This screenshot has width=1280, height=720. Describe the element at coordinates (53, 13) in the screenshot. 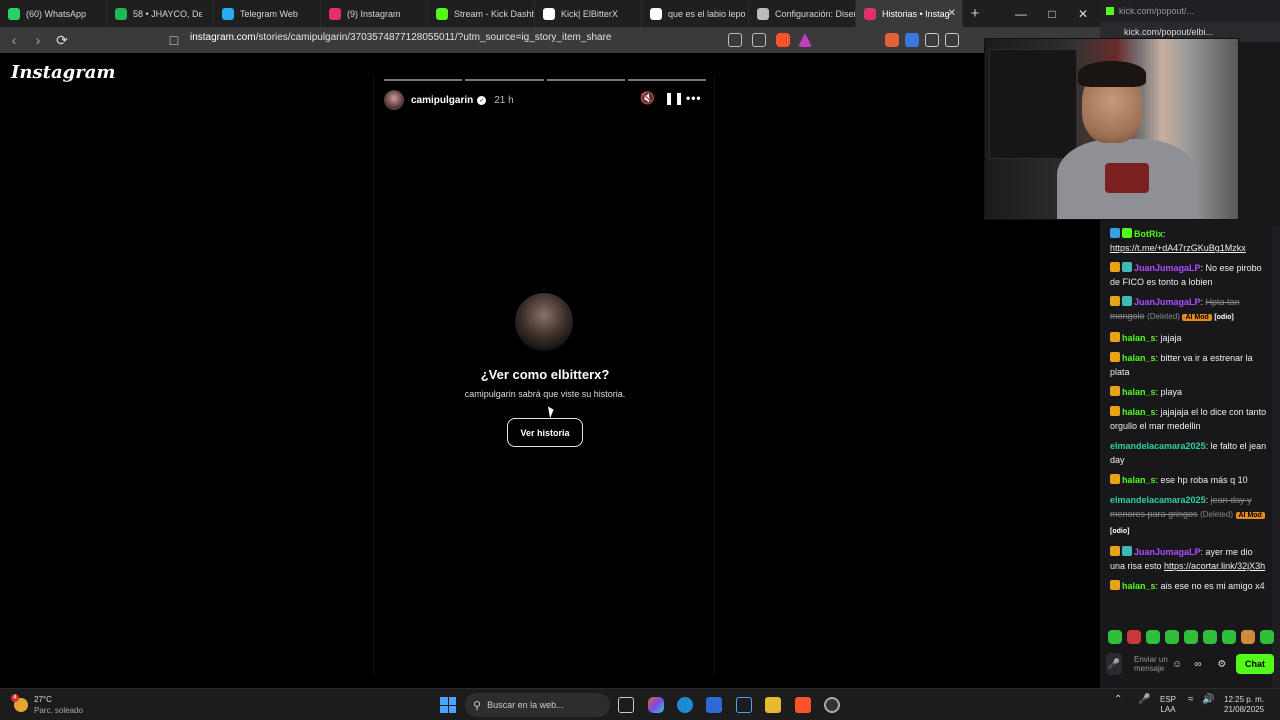

I see `browser-tab: (60) WhatsApp` at that location.